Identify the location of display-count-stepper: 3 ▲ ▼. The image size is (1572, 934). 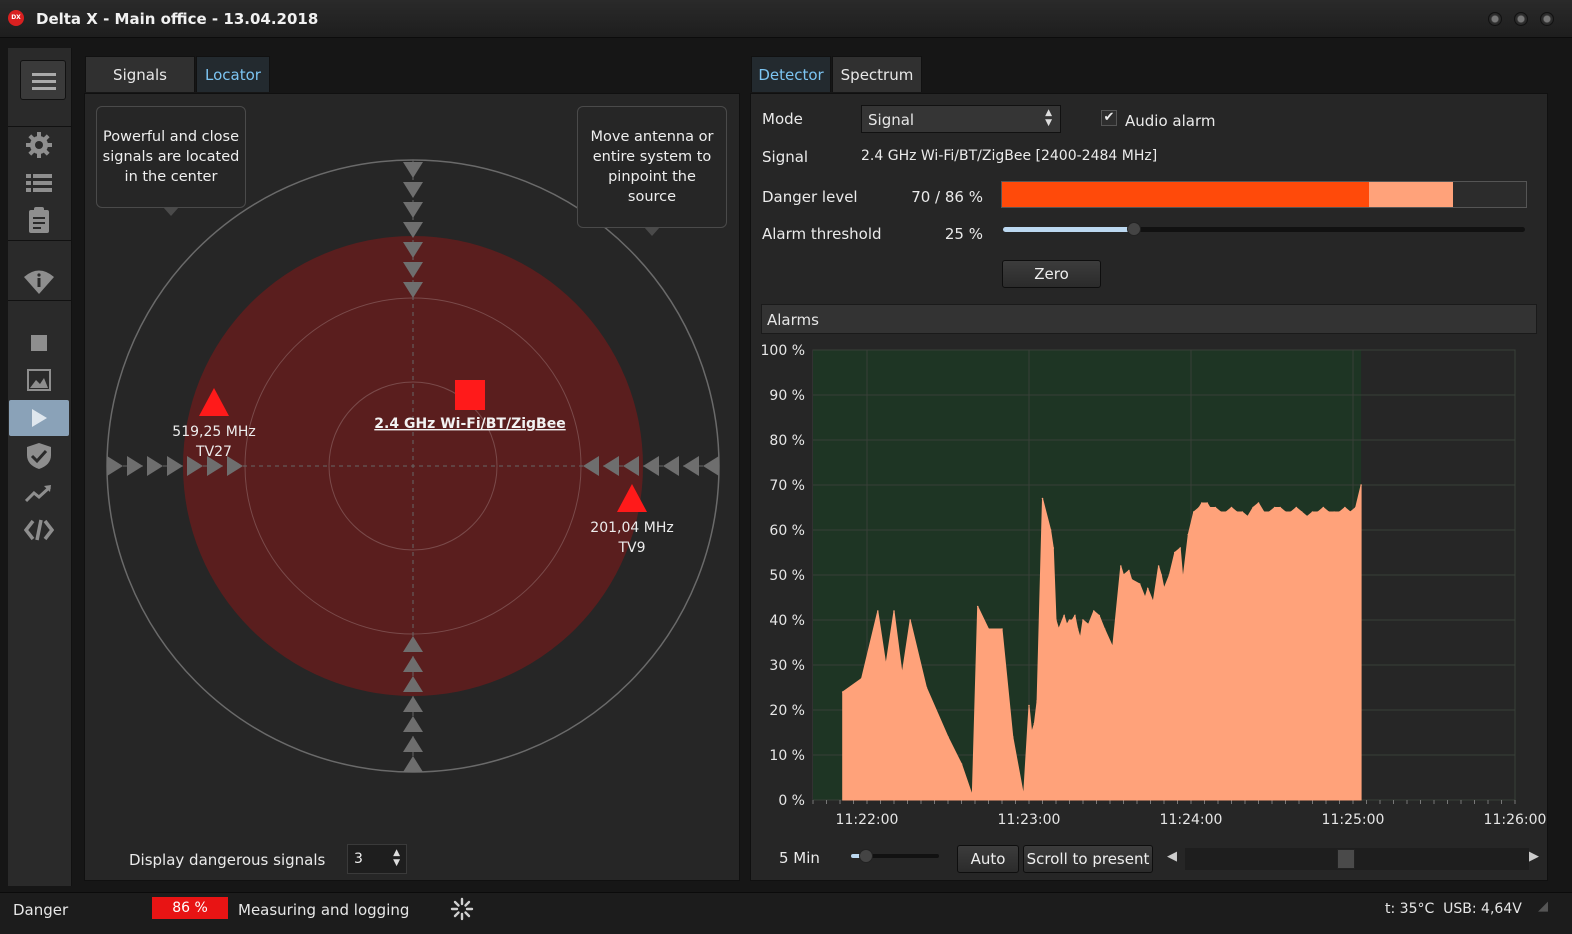
(377, 859).